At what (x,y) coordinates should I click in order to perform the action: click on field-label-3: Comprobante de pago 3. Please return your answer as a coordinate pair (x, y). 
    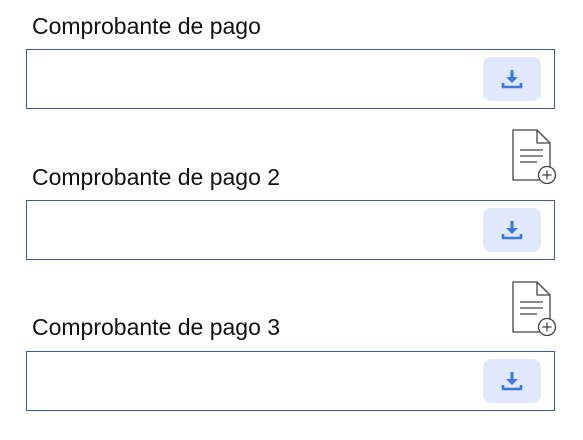
    Looking at the image, I should click on (156, 327).